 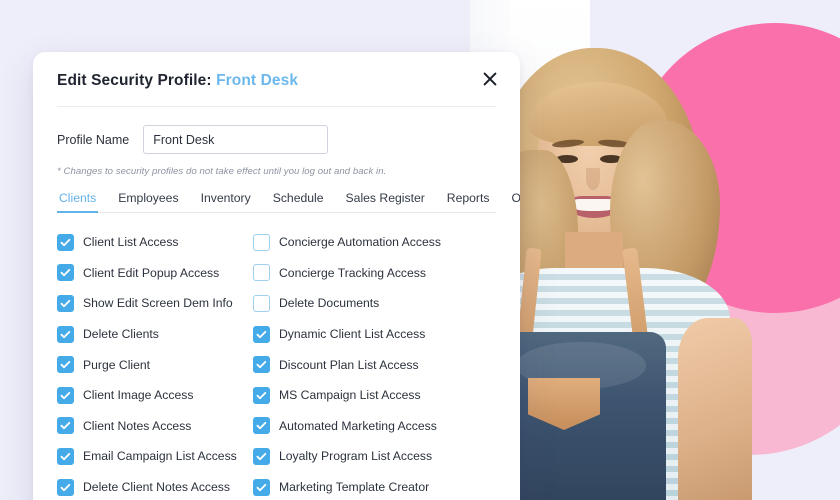 I want to click on permission-row-concierge-tracking-access: Concierge Tracking Access, so click(x=374, y=273).